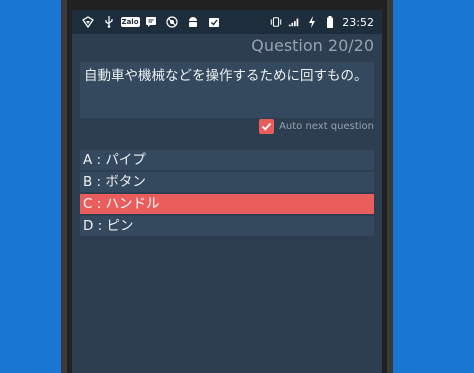 The image size is (474, 373). I want to click on status-right-icons: 23:52, so click(326, 22).